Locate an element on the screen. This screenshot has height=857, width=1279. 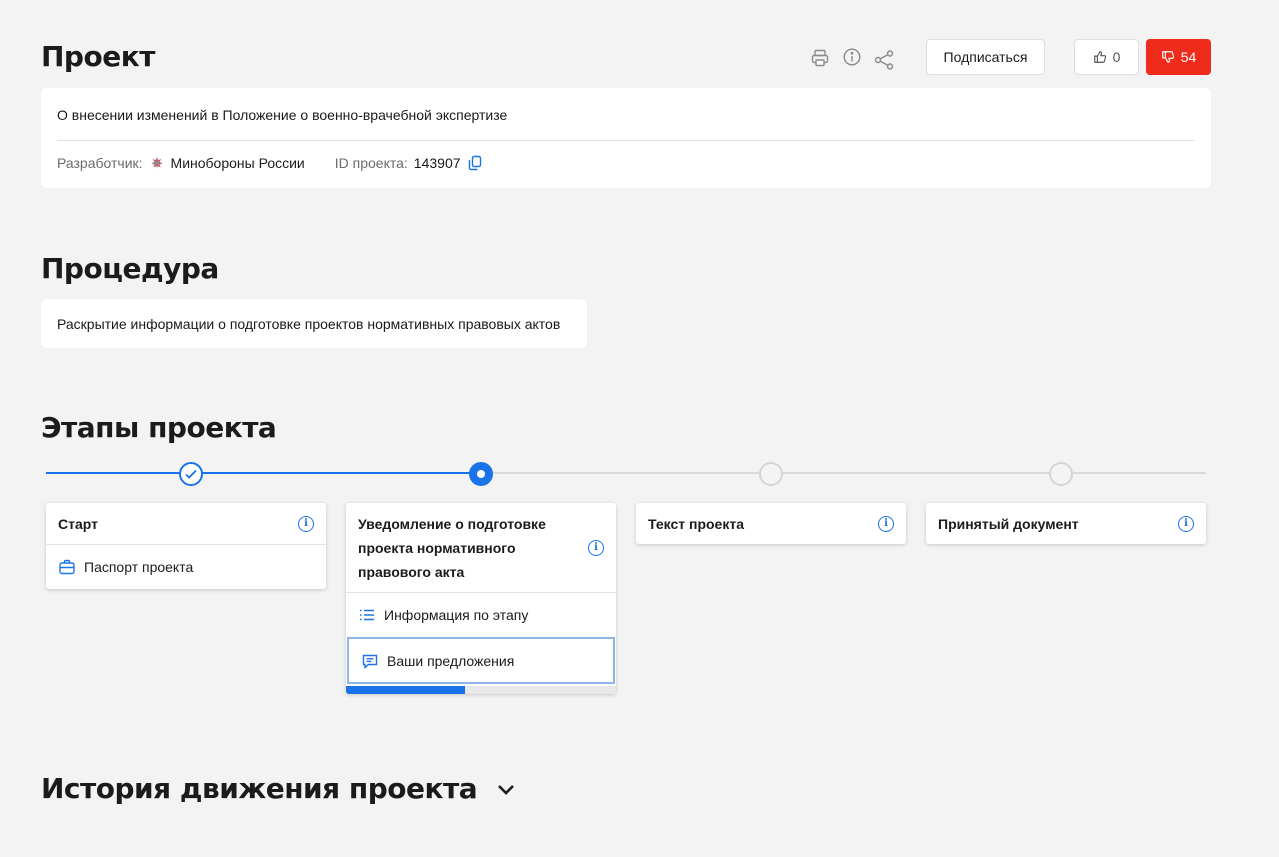
stages-heading: Этапы проекта is located at coordinates (159, 427).